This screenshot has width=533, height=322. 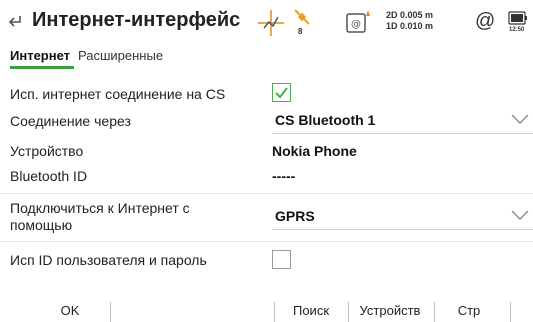 What do you see at coordinates (314, 151) in the screenshot?
I see `device-value: Nokia Phone` at bounding box center [314, 151].